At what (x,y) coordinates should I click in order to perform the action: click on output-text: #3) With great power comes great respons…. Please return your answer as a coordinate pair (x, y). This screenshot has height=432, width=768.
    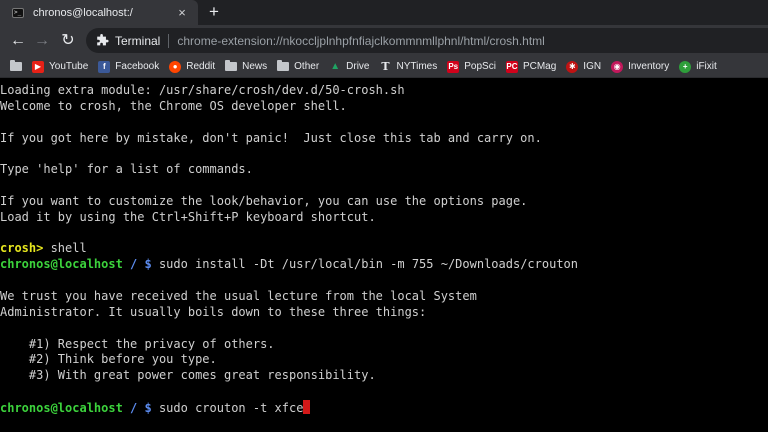
    Looking at the image, I should click on (188, 375).